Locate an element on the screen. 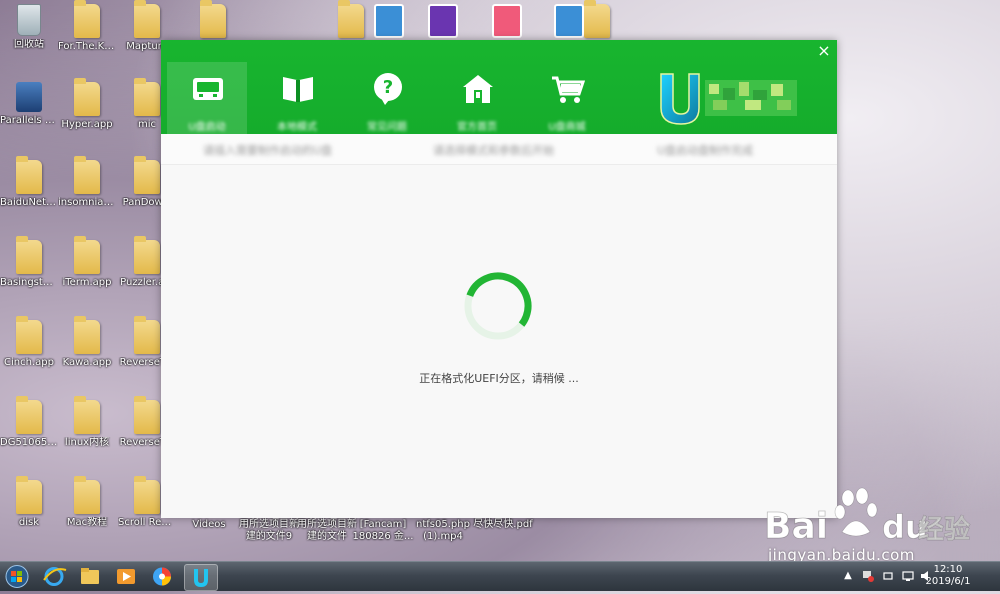 This screenshot has width=1000, height=594. file-label-line2: 建的文件 is located at coordinates (327, 536).